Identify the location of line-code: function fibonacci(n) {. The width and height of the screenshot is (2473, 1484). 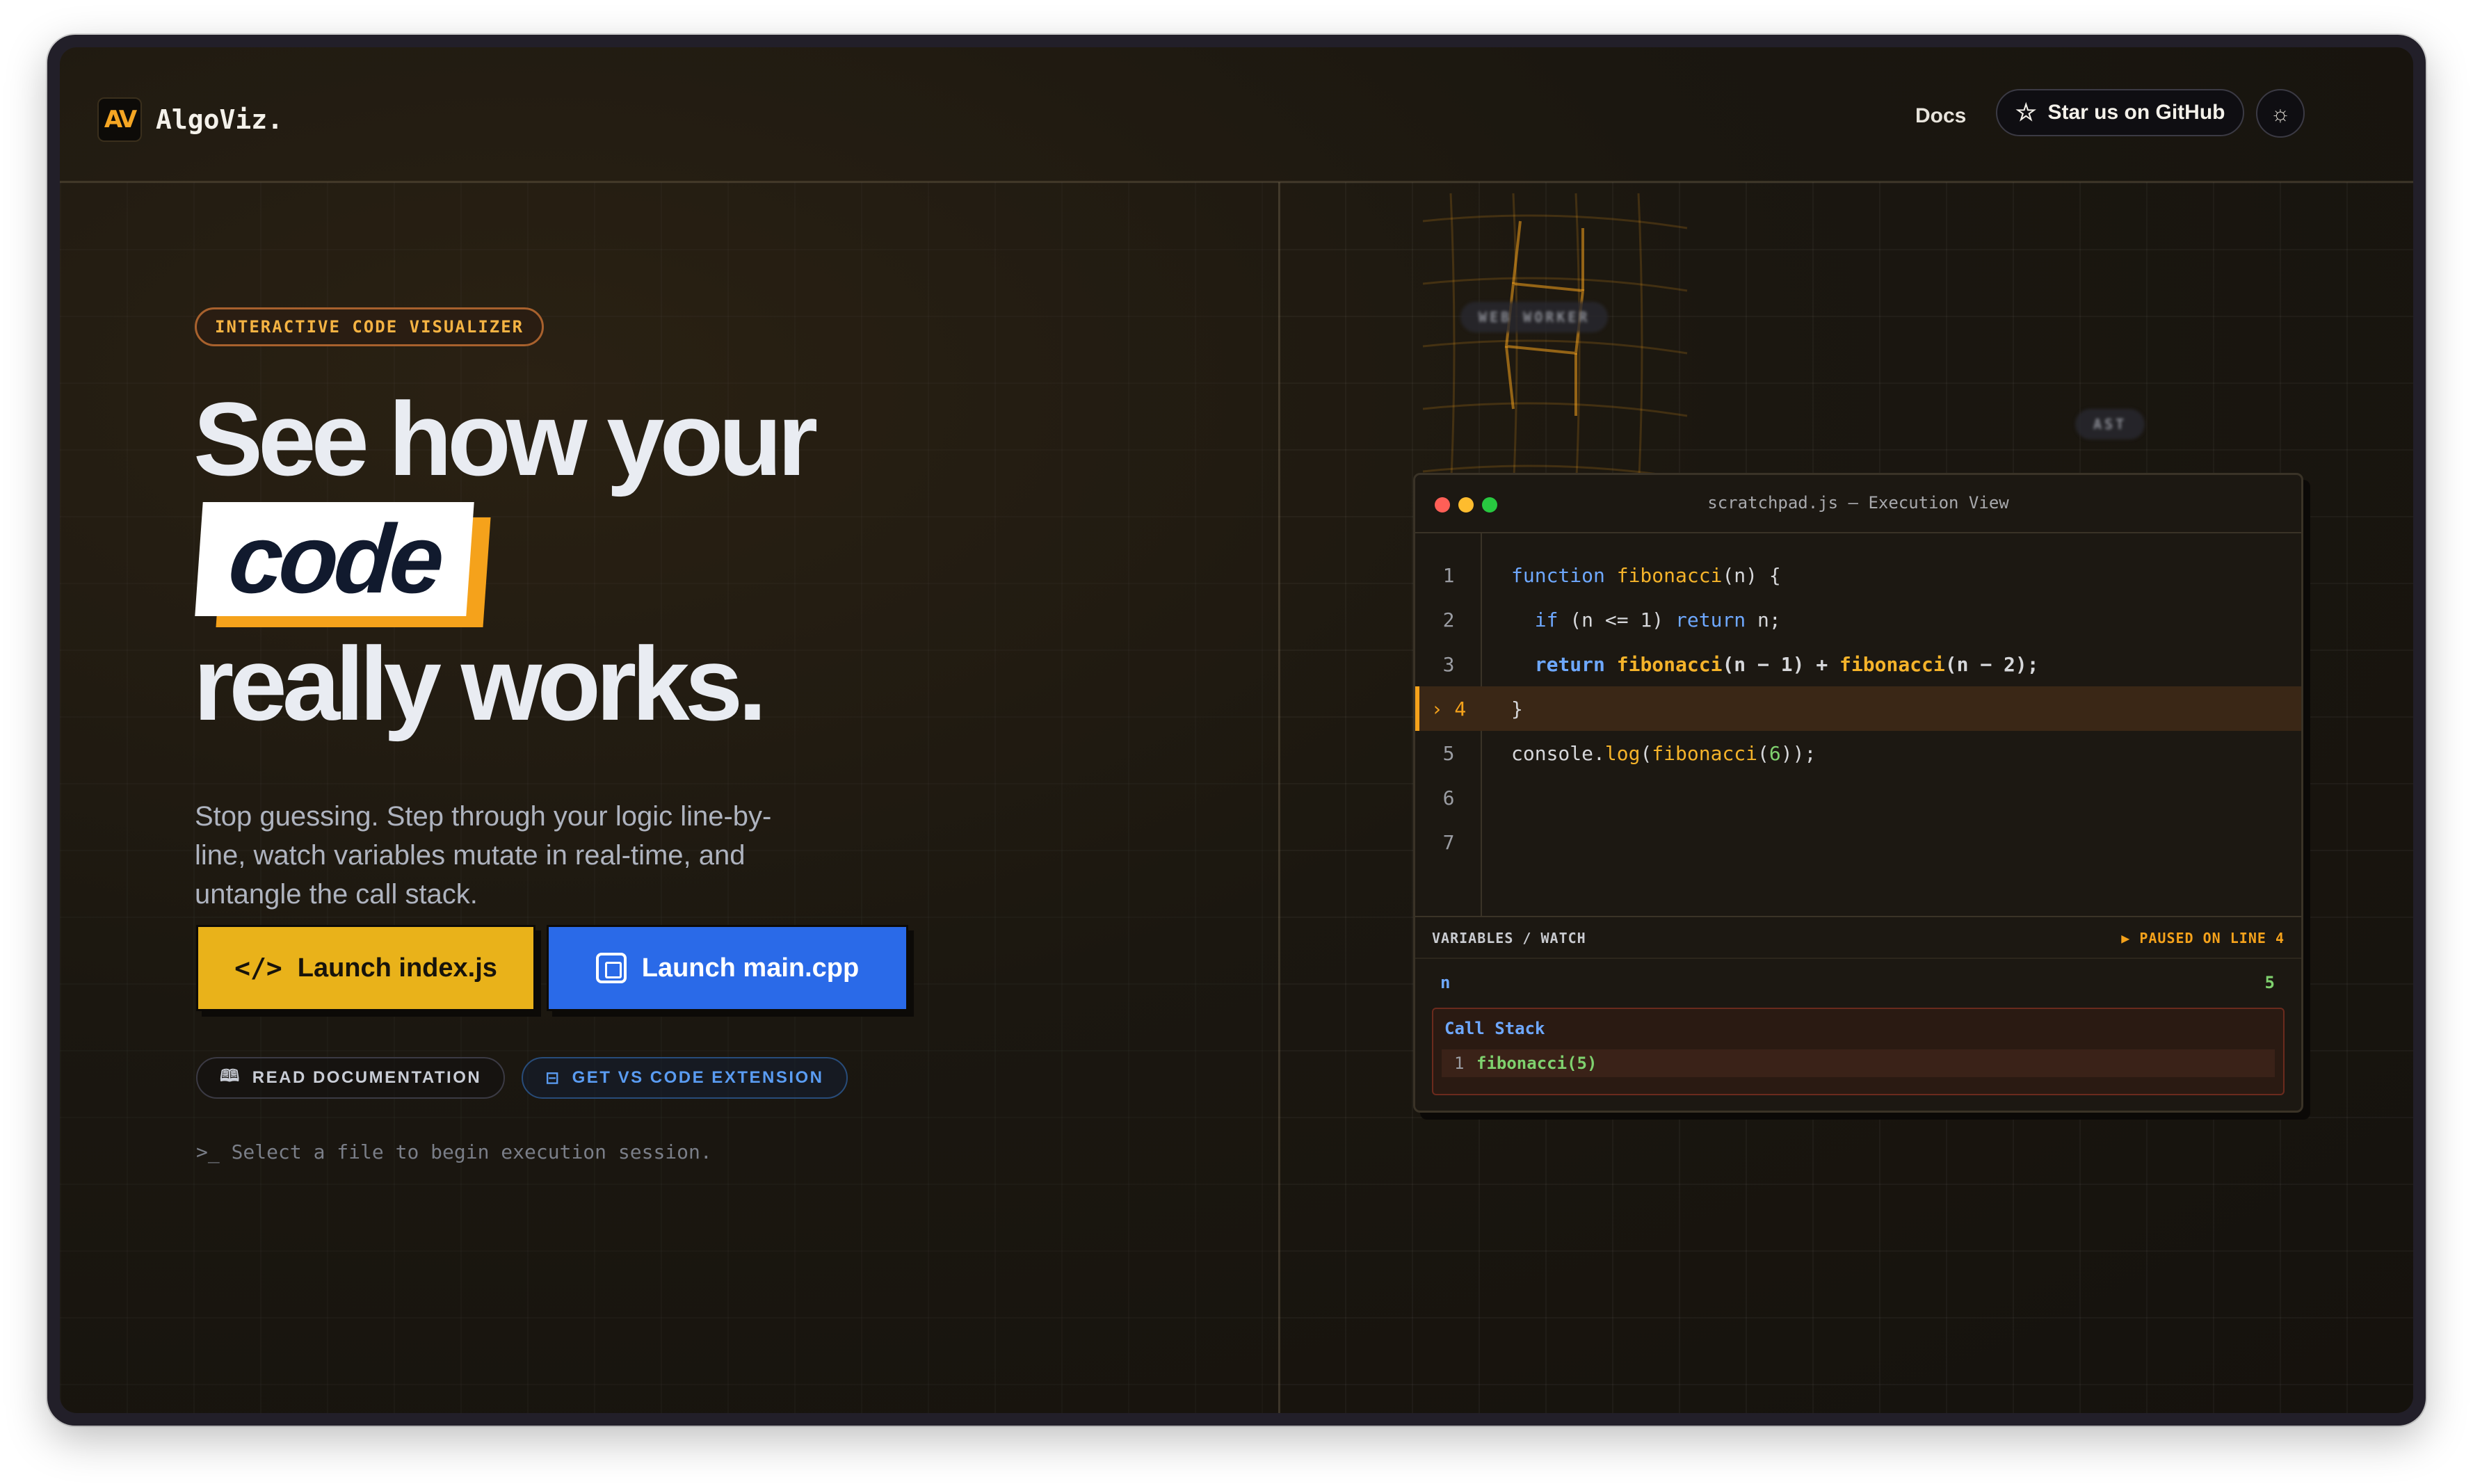
(1646, 575).